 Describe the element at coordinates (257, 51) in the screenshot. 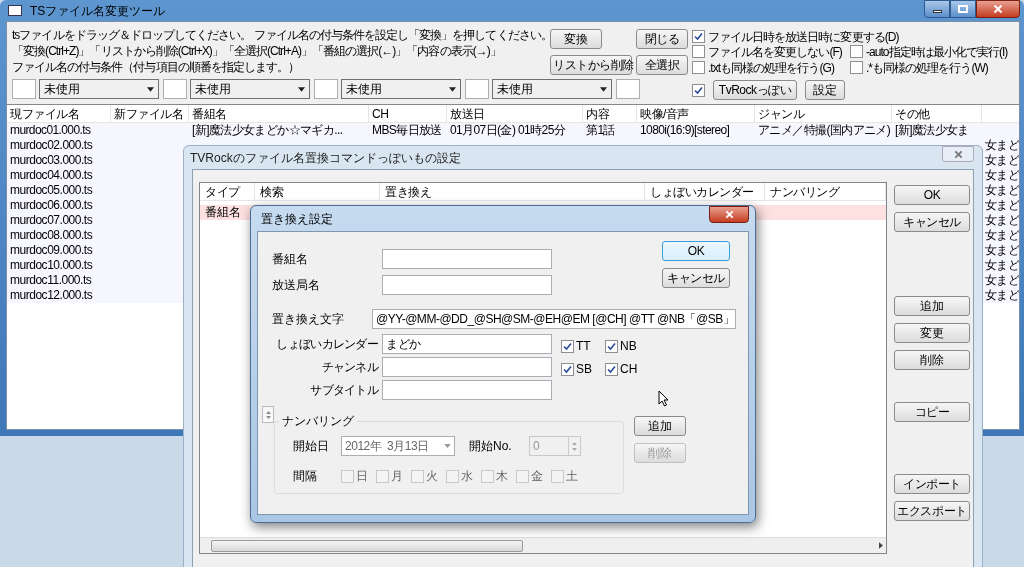

I see `instruction-text: 「変換(Ctrl+Z)」「リストから削除(Ctrl+X)」「全選択(Ctrl+A)」「番組の選択(←)」「内容の表示(→)」` at that location.